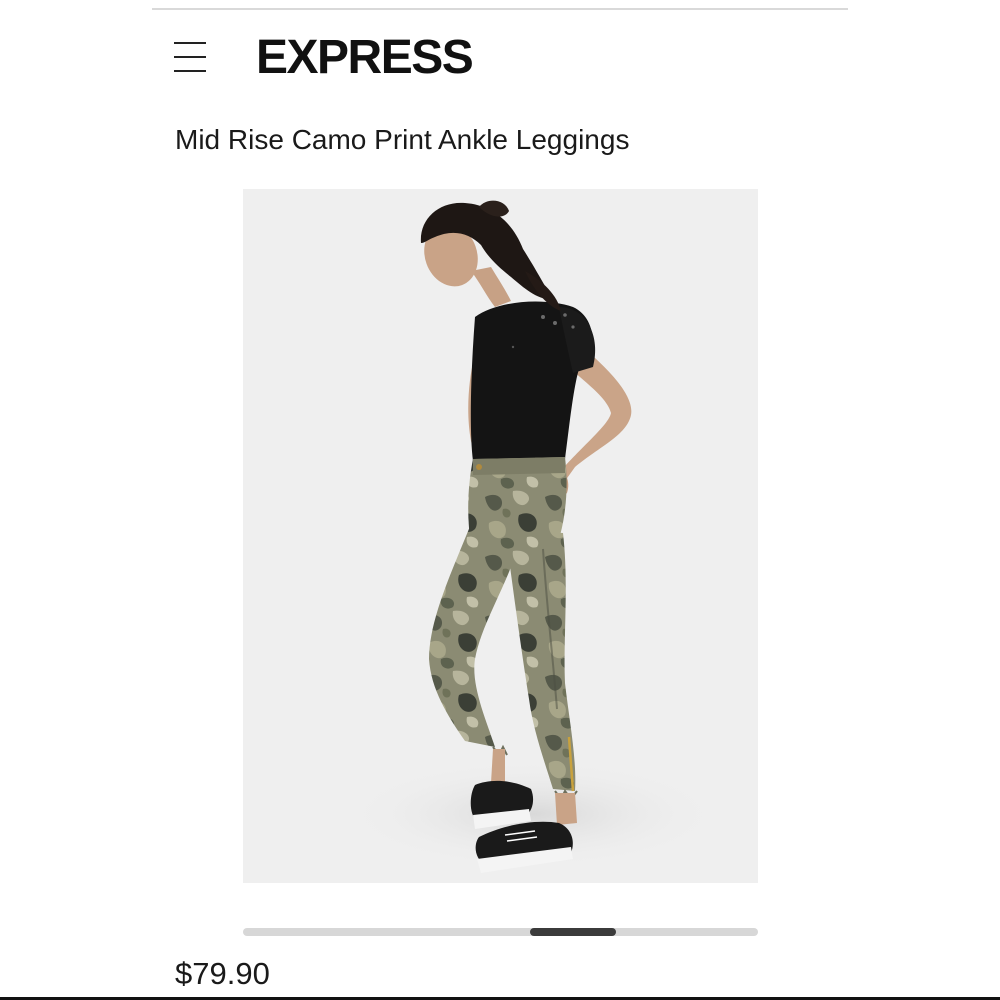 The height and width of the screenshot is (1000, 1000). I want to click on image-carousel-scrollbar, so click(500, 932).